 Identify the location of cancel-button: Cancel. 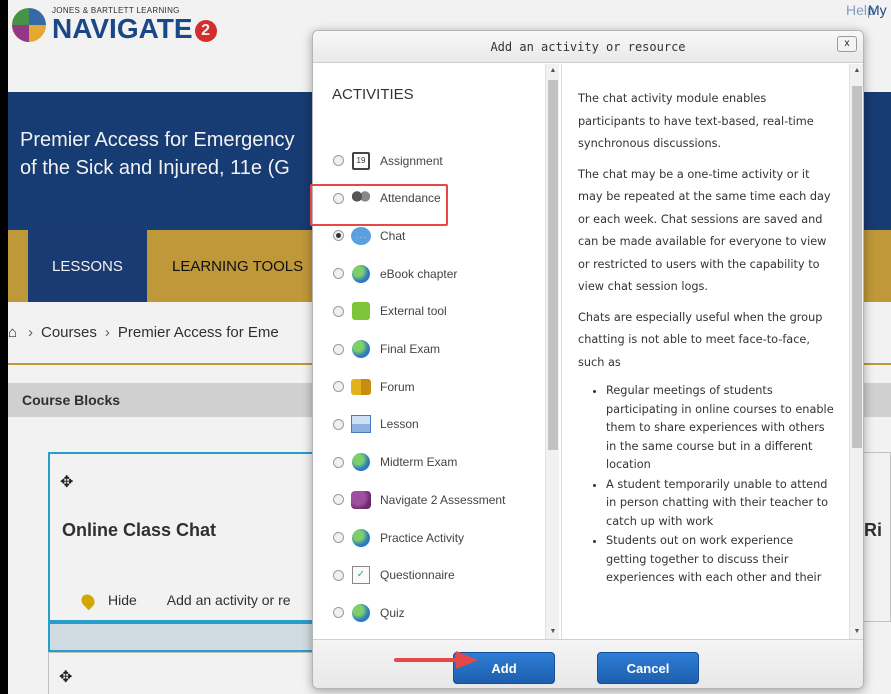
(648, 668).